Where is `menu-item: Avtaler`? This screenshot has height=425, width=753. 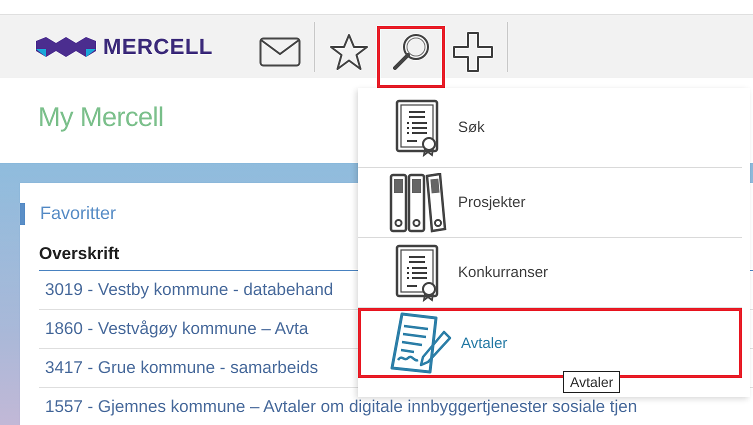 menu-item: Avtaler is located at coordinates (550, 343).